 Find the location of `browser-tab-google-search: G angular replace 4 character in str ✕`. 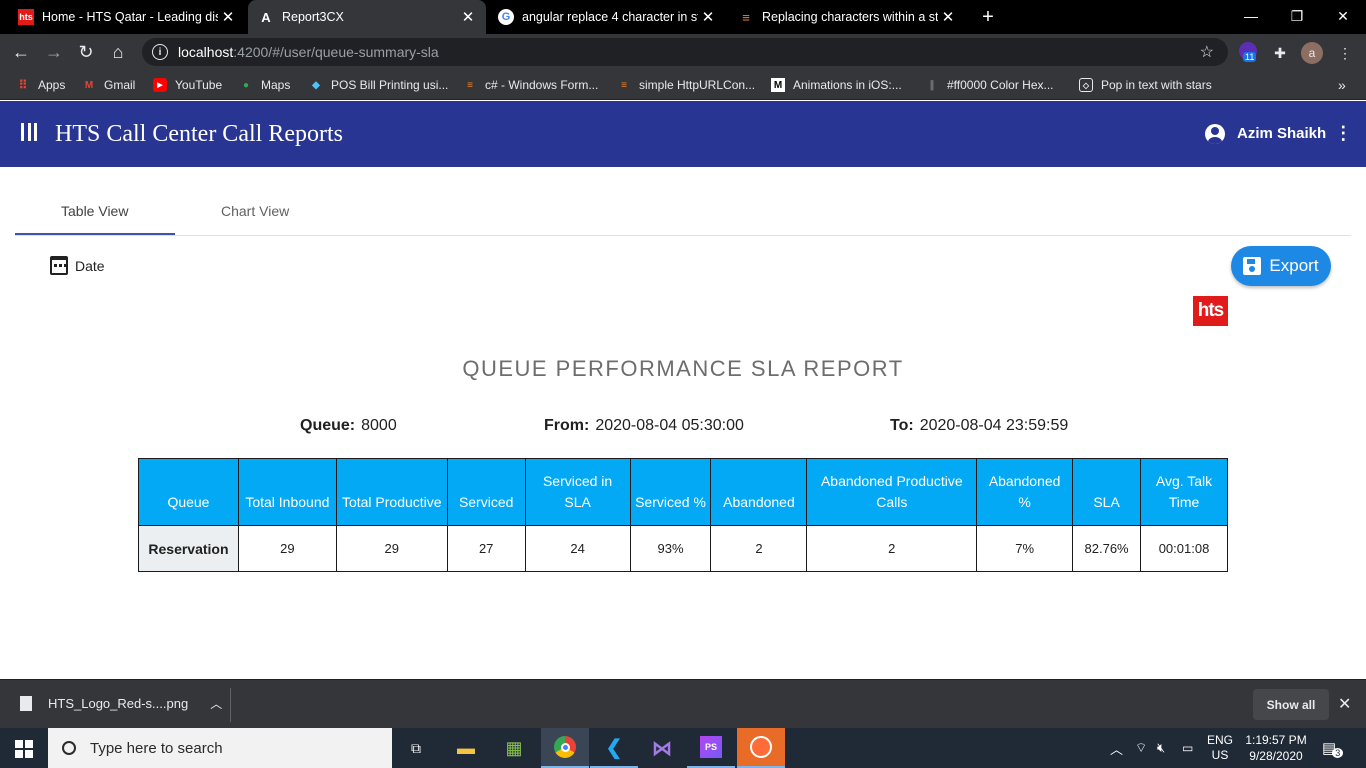

browser-tab-google-search: G angular replace 4 character in str ✕ is located at coordinates (607, 17).